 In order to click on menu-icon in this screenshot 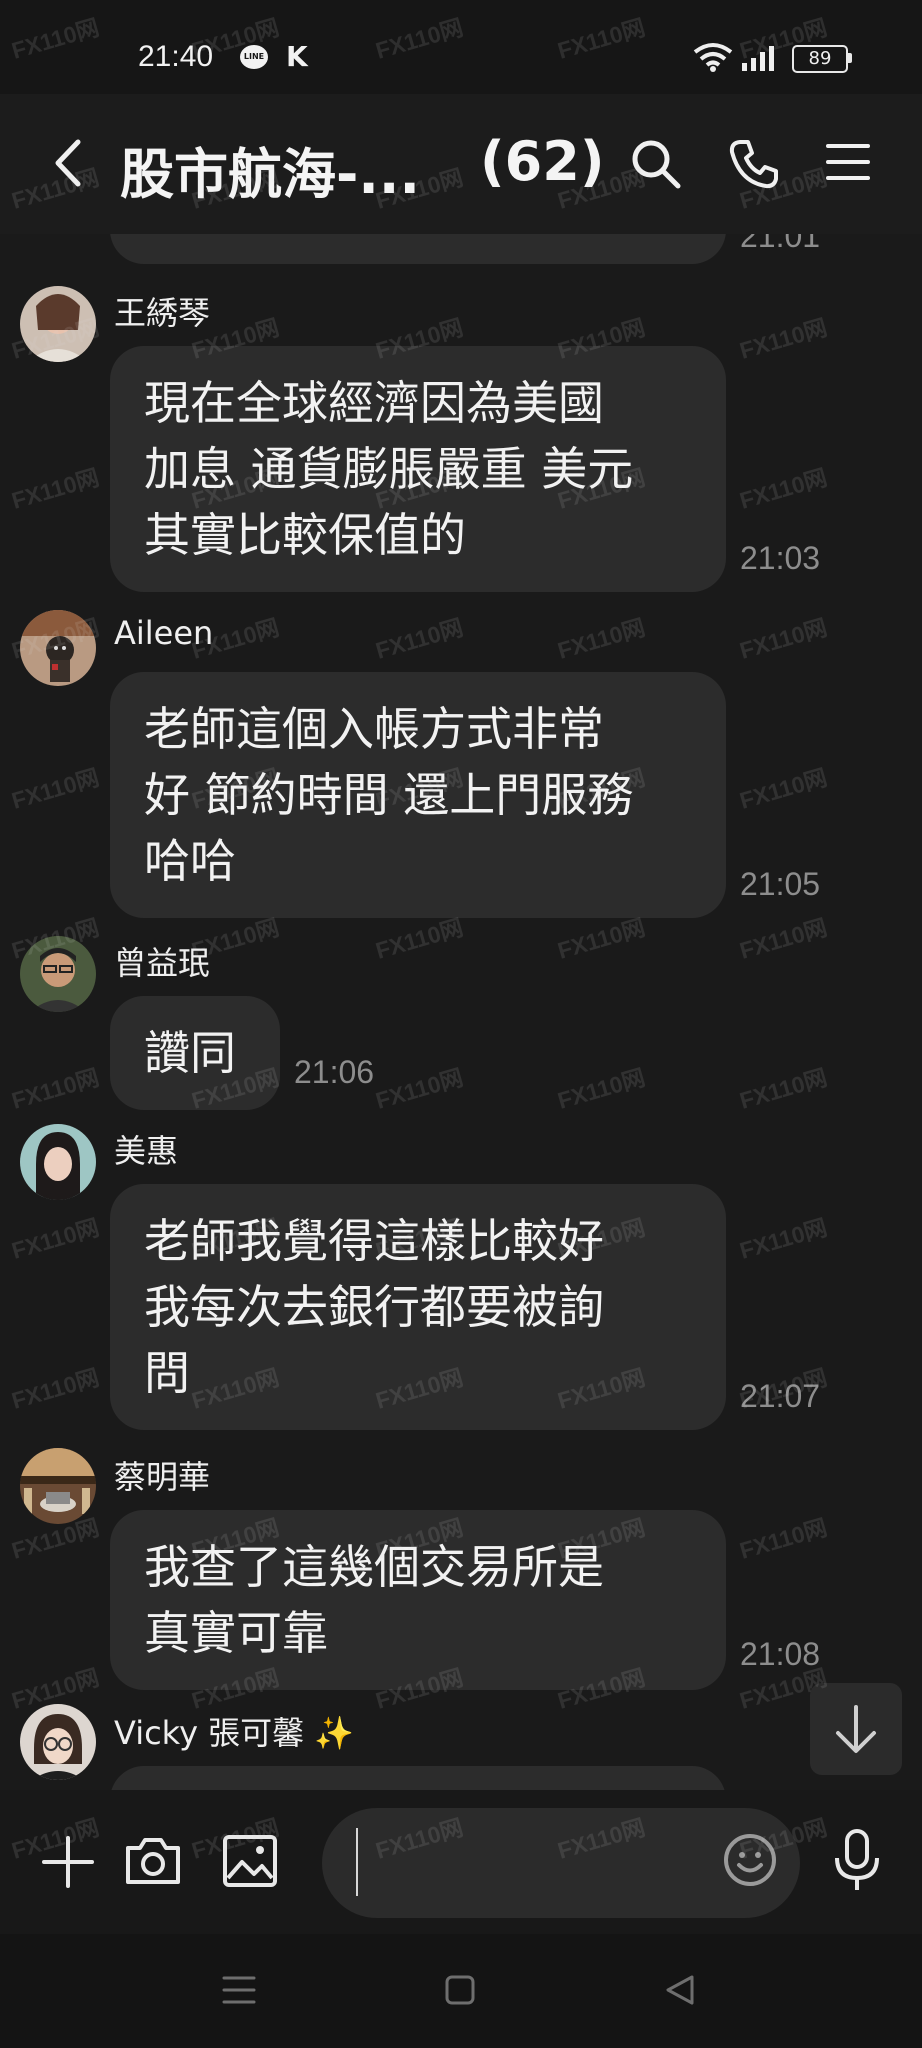, I will do `click(848, 162)`.